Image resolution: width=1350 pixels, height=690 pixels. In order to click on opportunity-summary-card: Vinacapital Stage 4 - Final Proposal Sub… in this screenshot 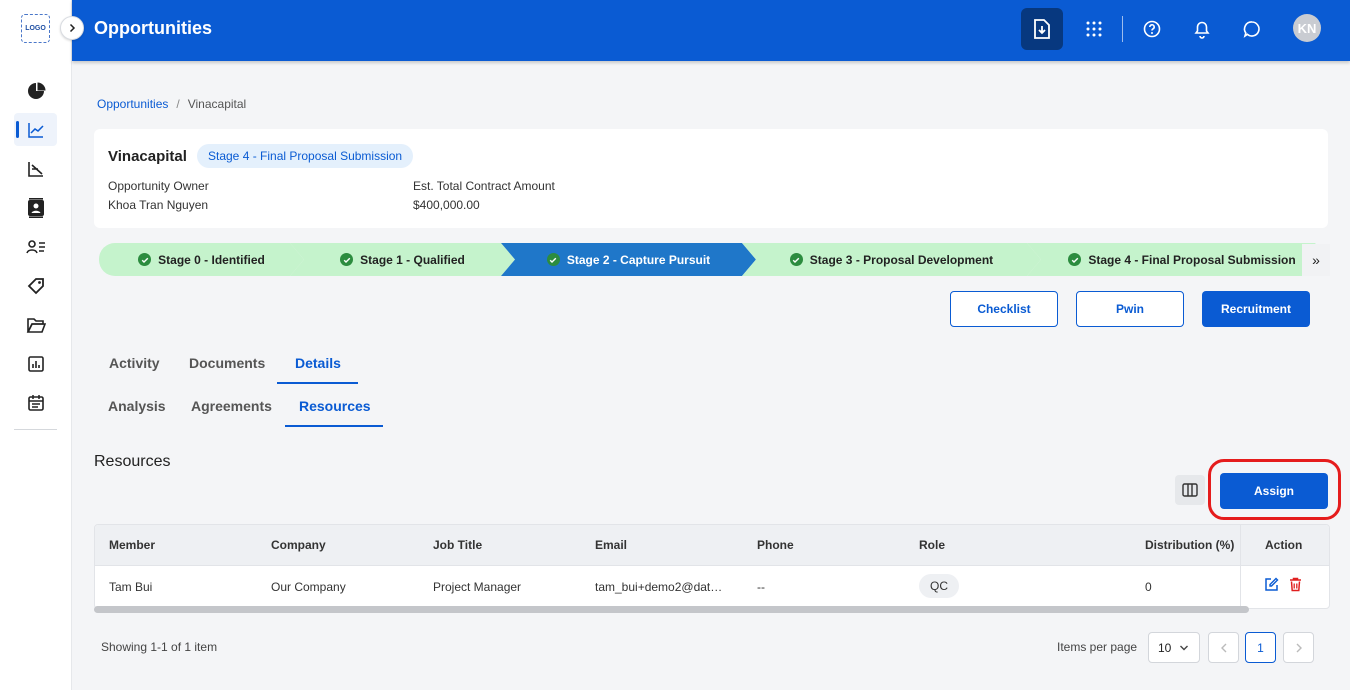, I will do `click(711, 178)`.